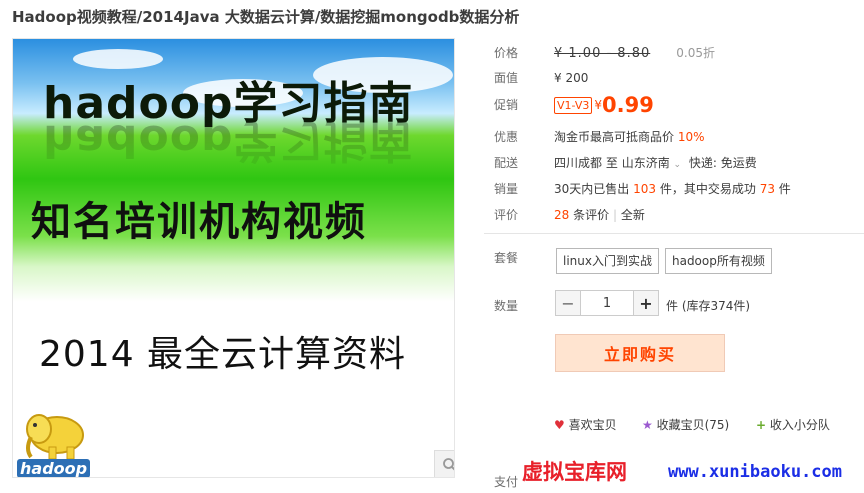  I want to click on magnifier-icon, so click(448, 464).